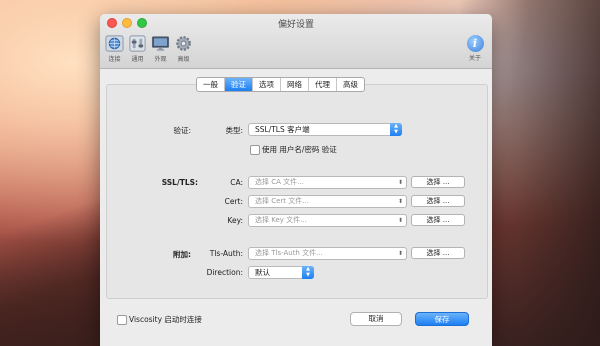 The image size is (600, 346). Describe the element at coordinates (475, 43) in the screenshot. I see `info-icon: i` at that location.